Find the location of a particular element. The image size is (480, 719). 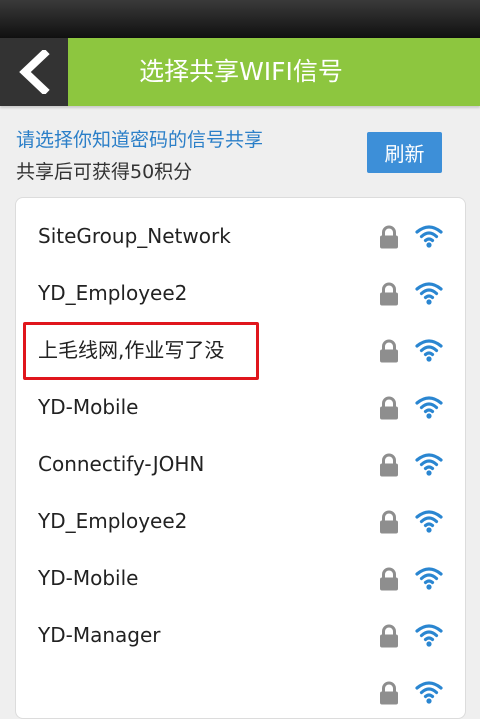

status-bar is located at coordinates (240, 19).